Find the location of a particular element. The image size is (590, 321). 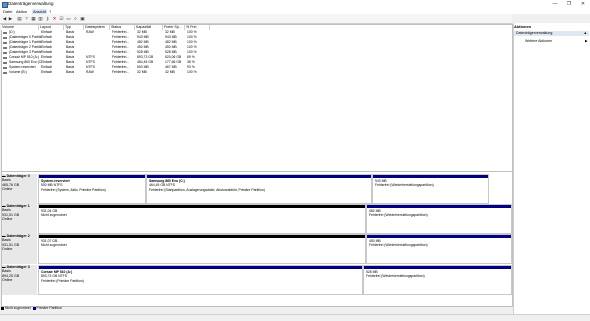

table-cell: Volume (B:) is located at coordinates (18, 72).